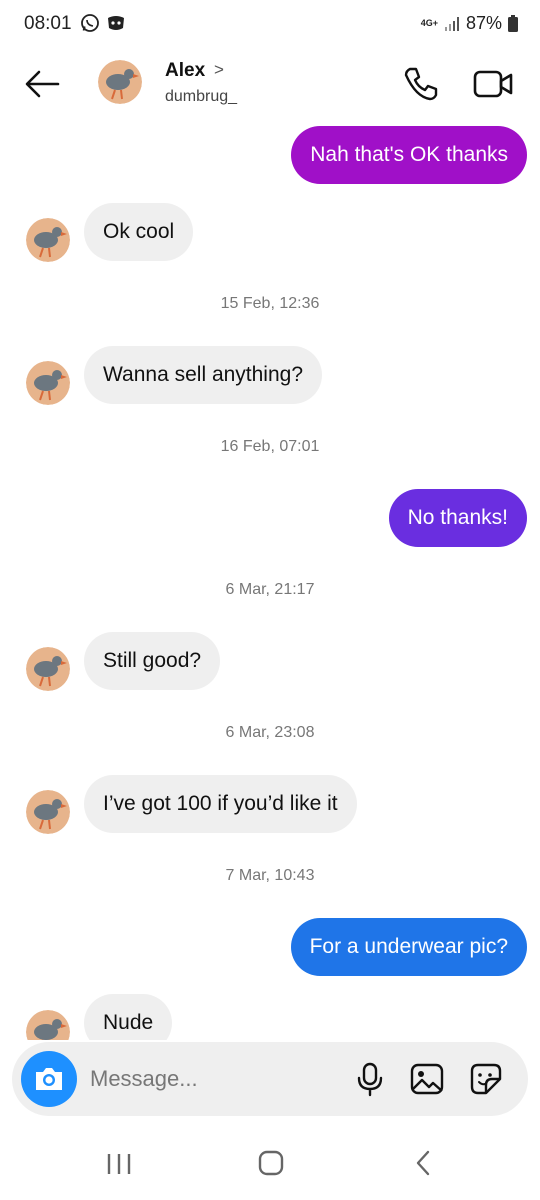 The height and width of the screenshot is (1200, 540). I want to click on back-icon, so click(423, 1163).